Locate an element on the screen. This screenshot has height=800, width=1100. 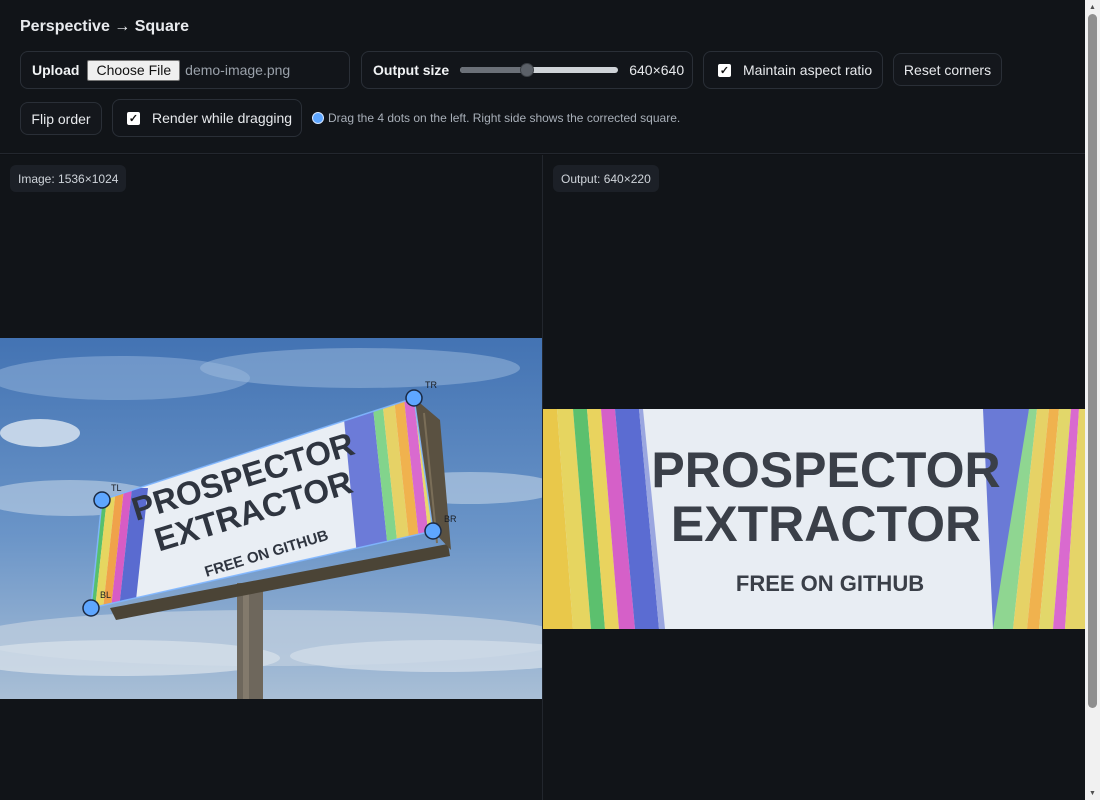
render-dragging-label: Render while dragging is located at coordinates (222, 118).